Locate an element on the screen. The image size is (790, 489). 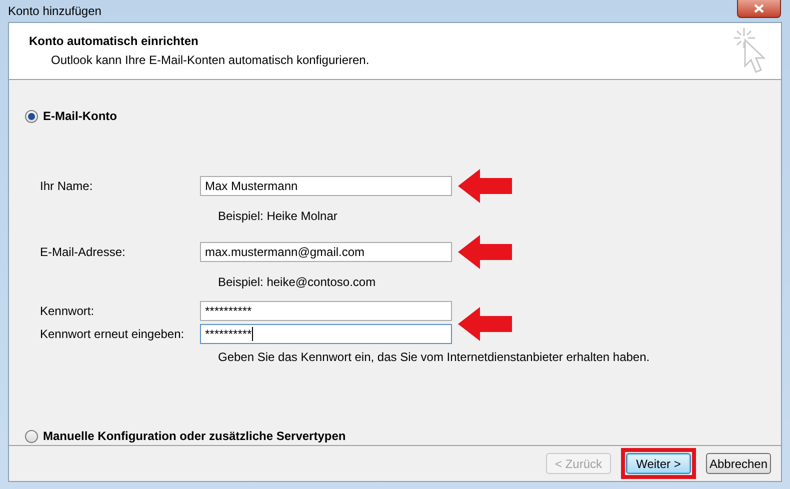
field-value: Max Mustermann is located at coordinates (251, 186).